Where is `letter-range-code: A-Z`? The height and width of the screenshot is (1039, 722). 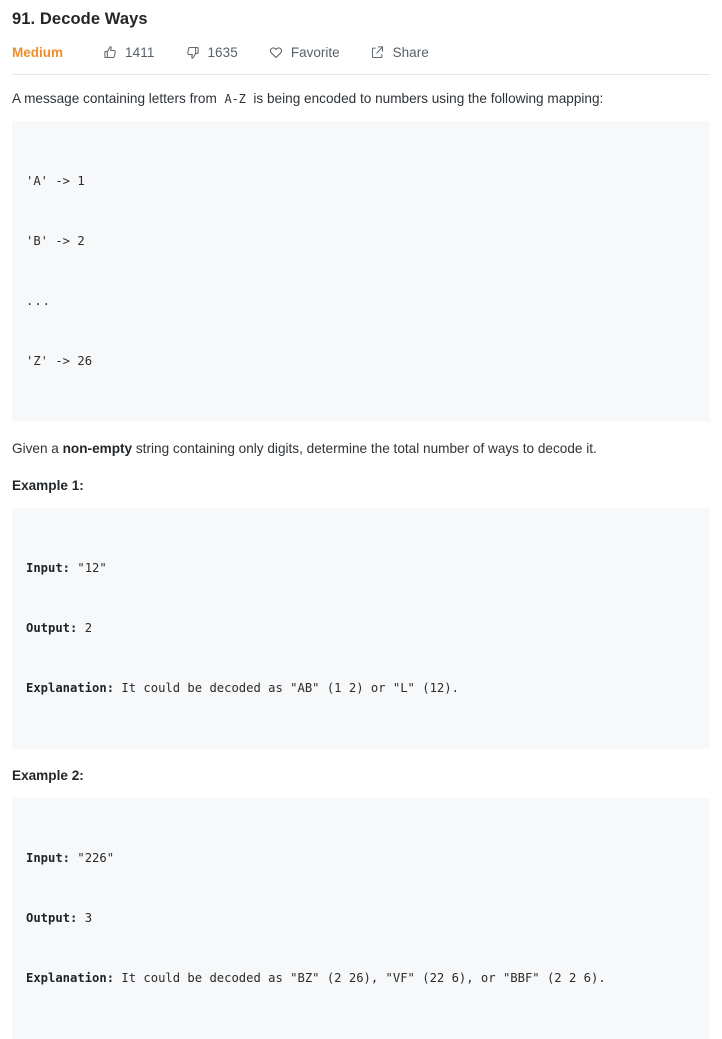
letter-range-code: A-Z is located at coordinates (235, 99).